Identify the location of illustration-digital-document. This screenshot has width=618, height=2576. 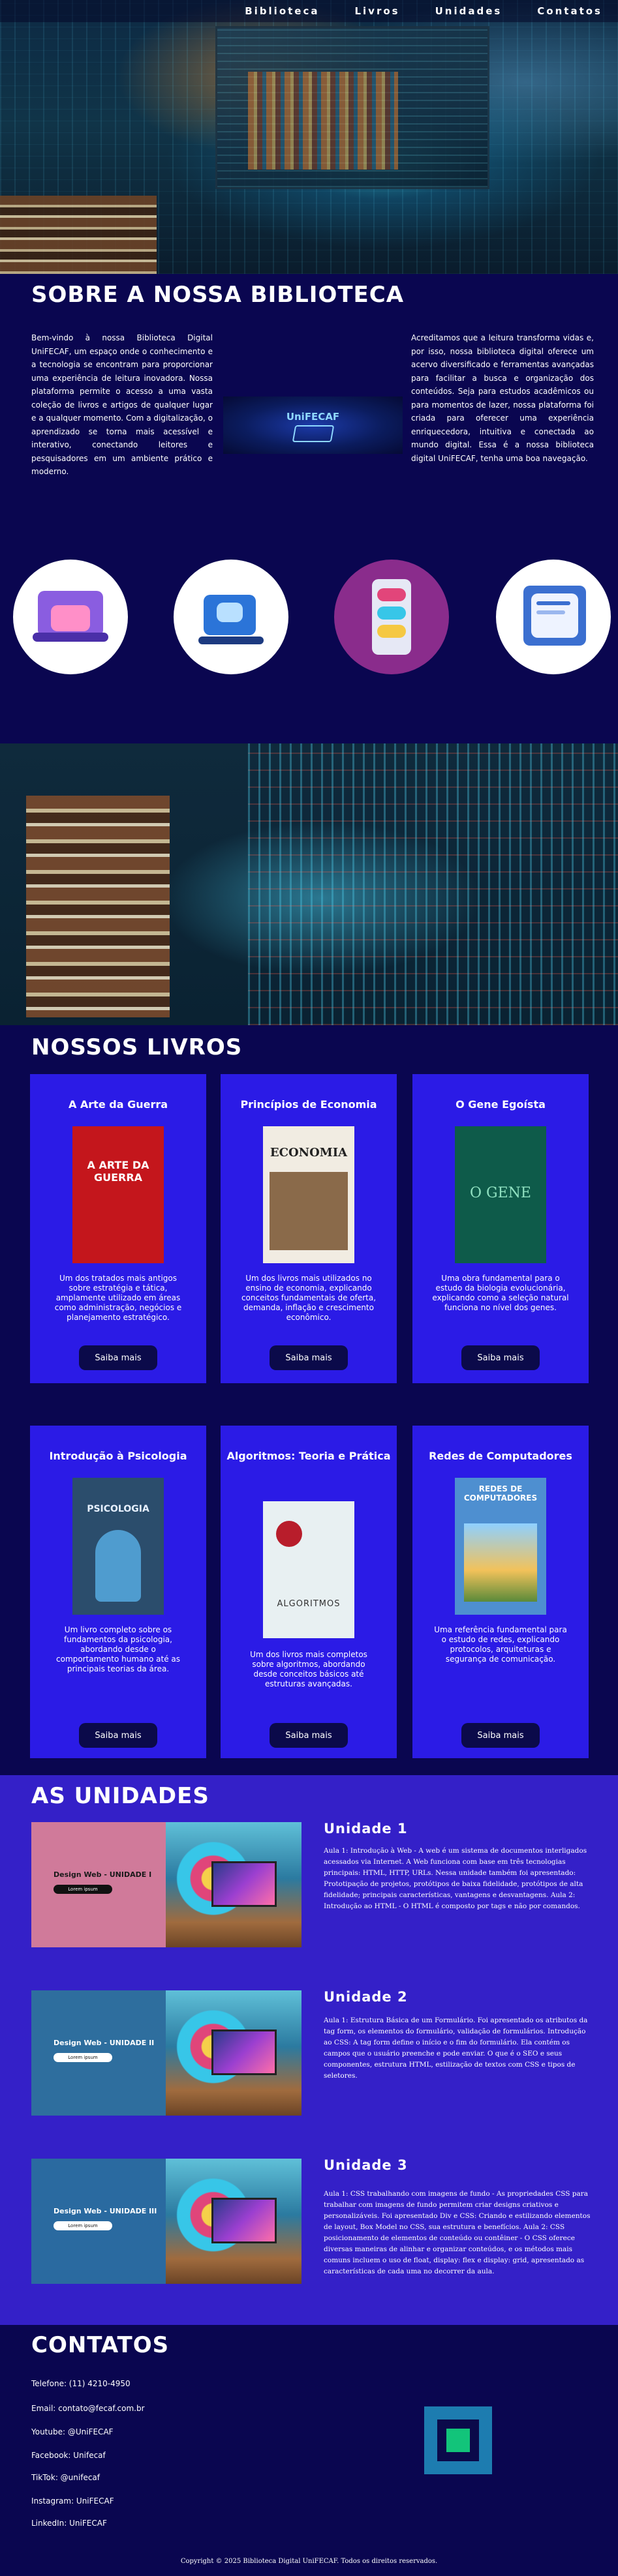
(553, 617).